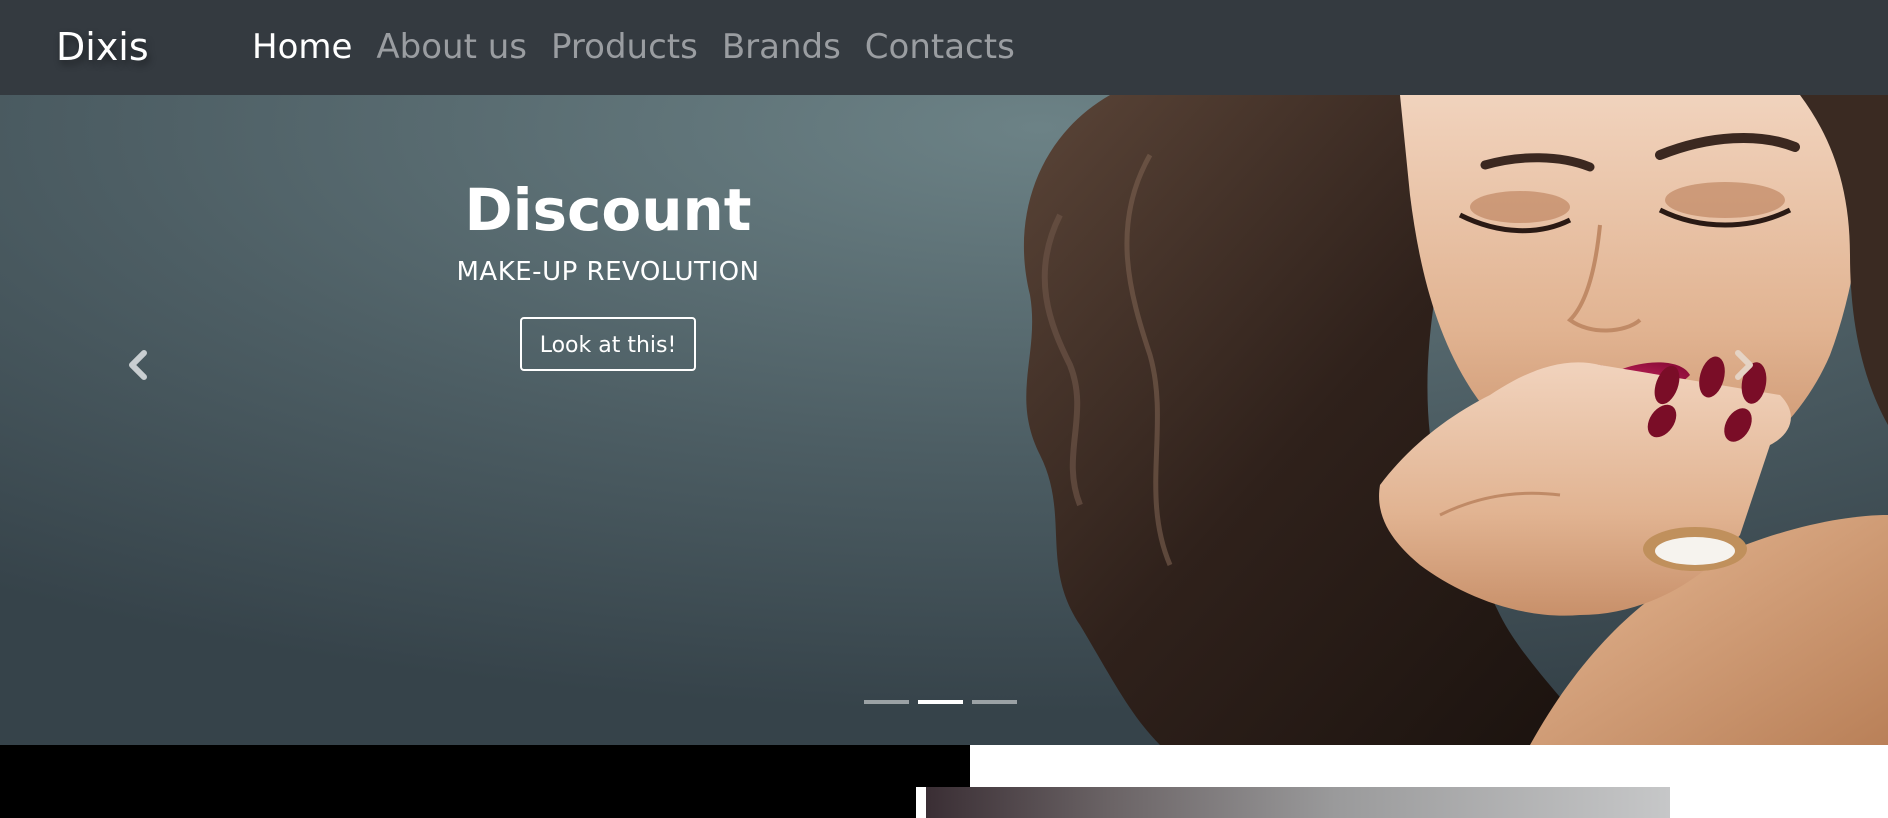 The height and width of the screenshot is (818, 1888). Describe the element at coordinates (781, 47) in the screenshot. I see `nav-link-brands: Brands` at that location.